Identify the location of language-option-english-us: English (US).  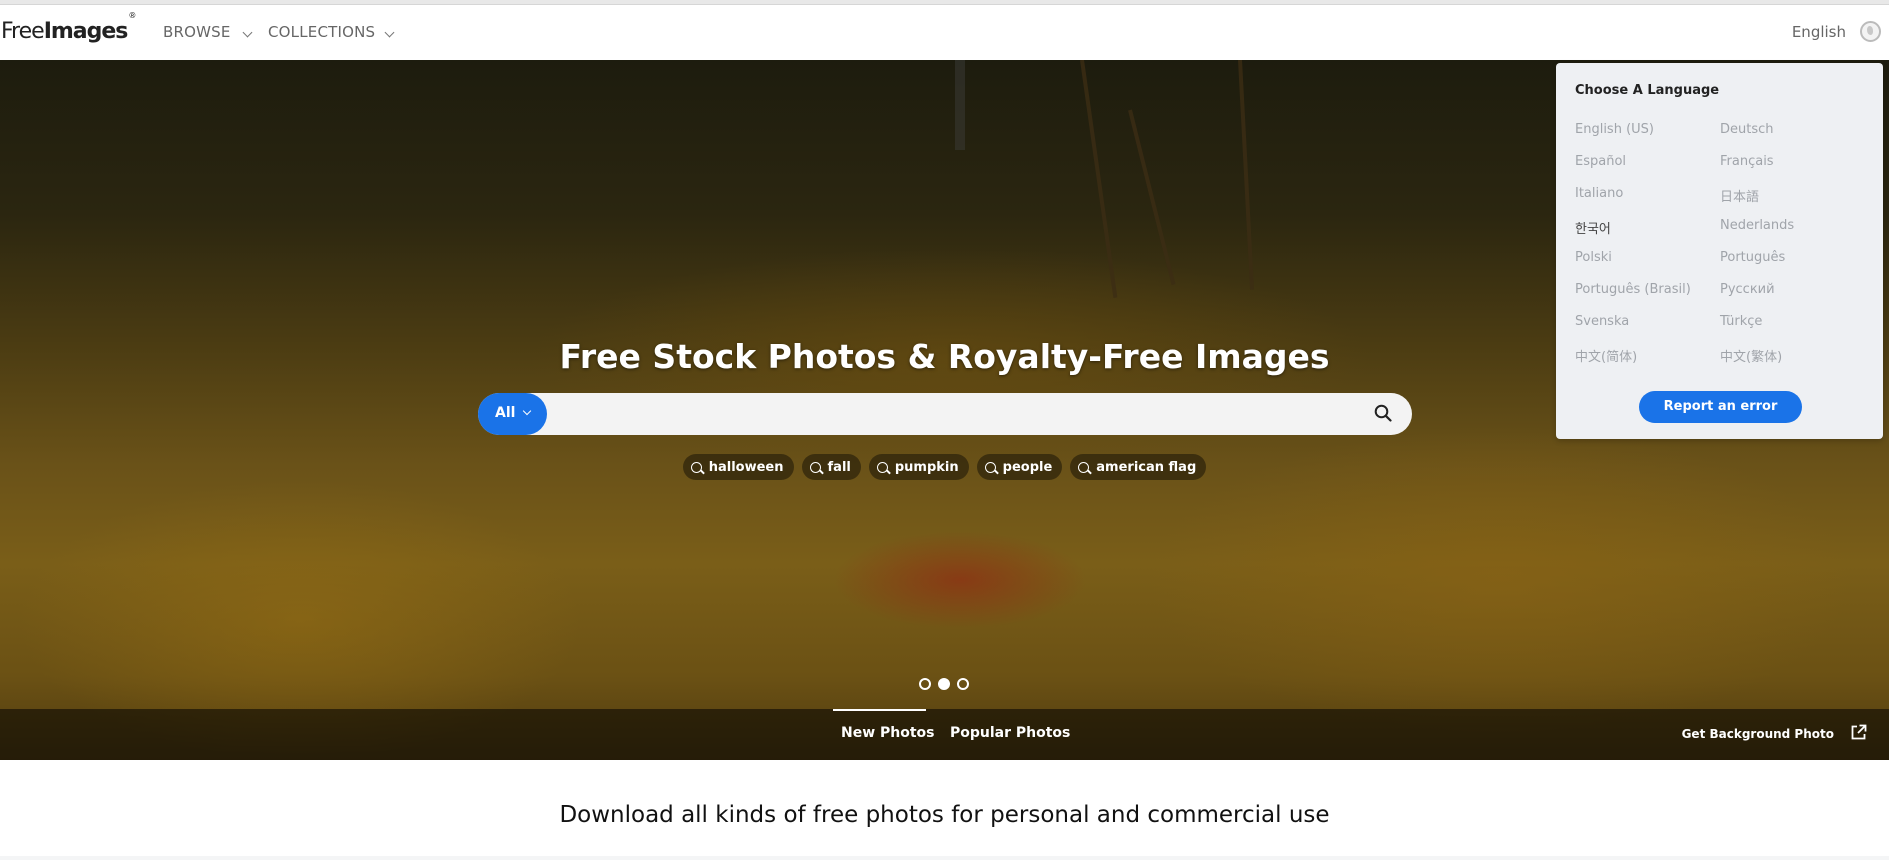
(1614, 129).